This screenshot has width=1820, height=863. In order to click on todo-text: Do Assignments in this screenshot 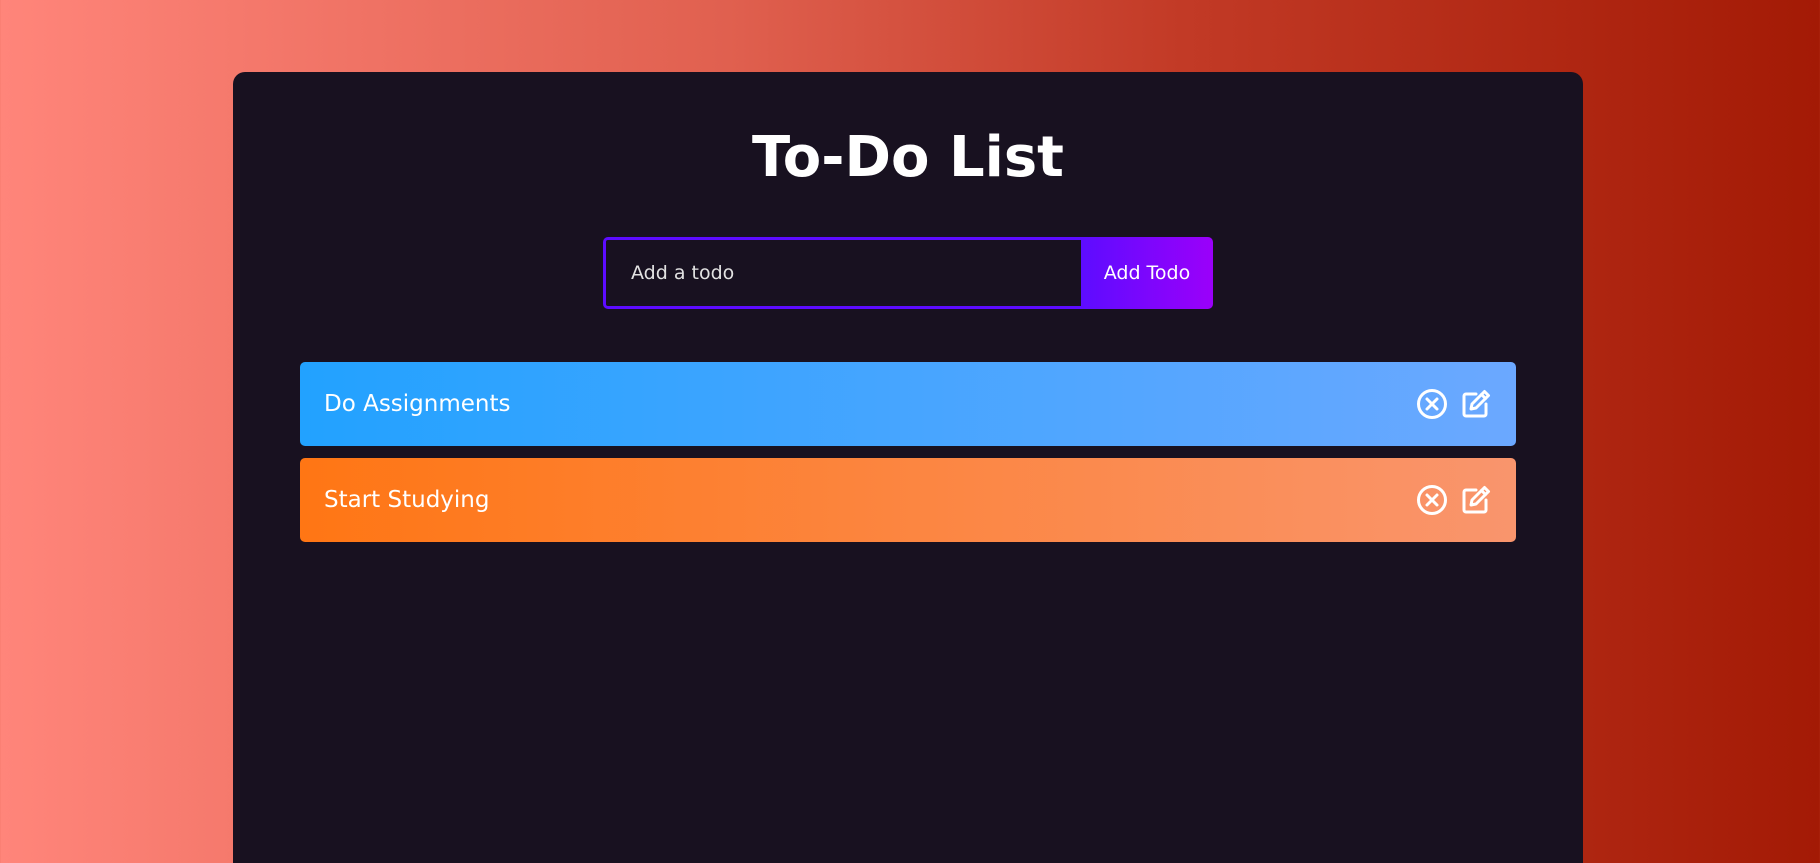, I will do `click(417, 404)`.